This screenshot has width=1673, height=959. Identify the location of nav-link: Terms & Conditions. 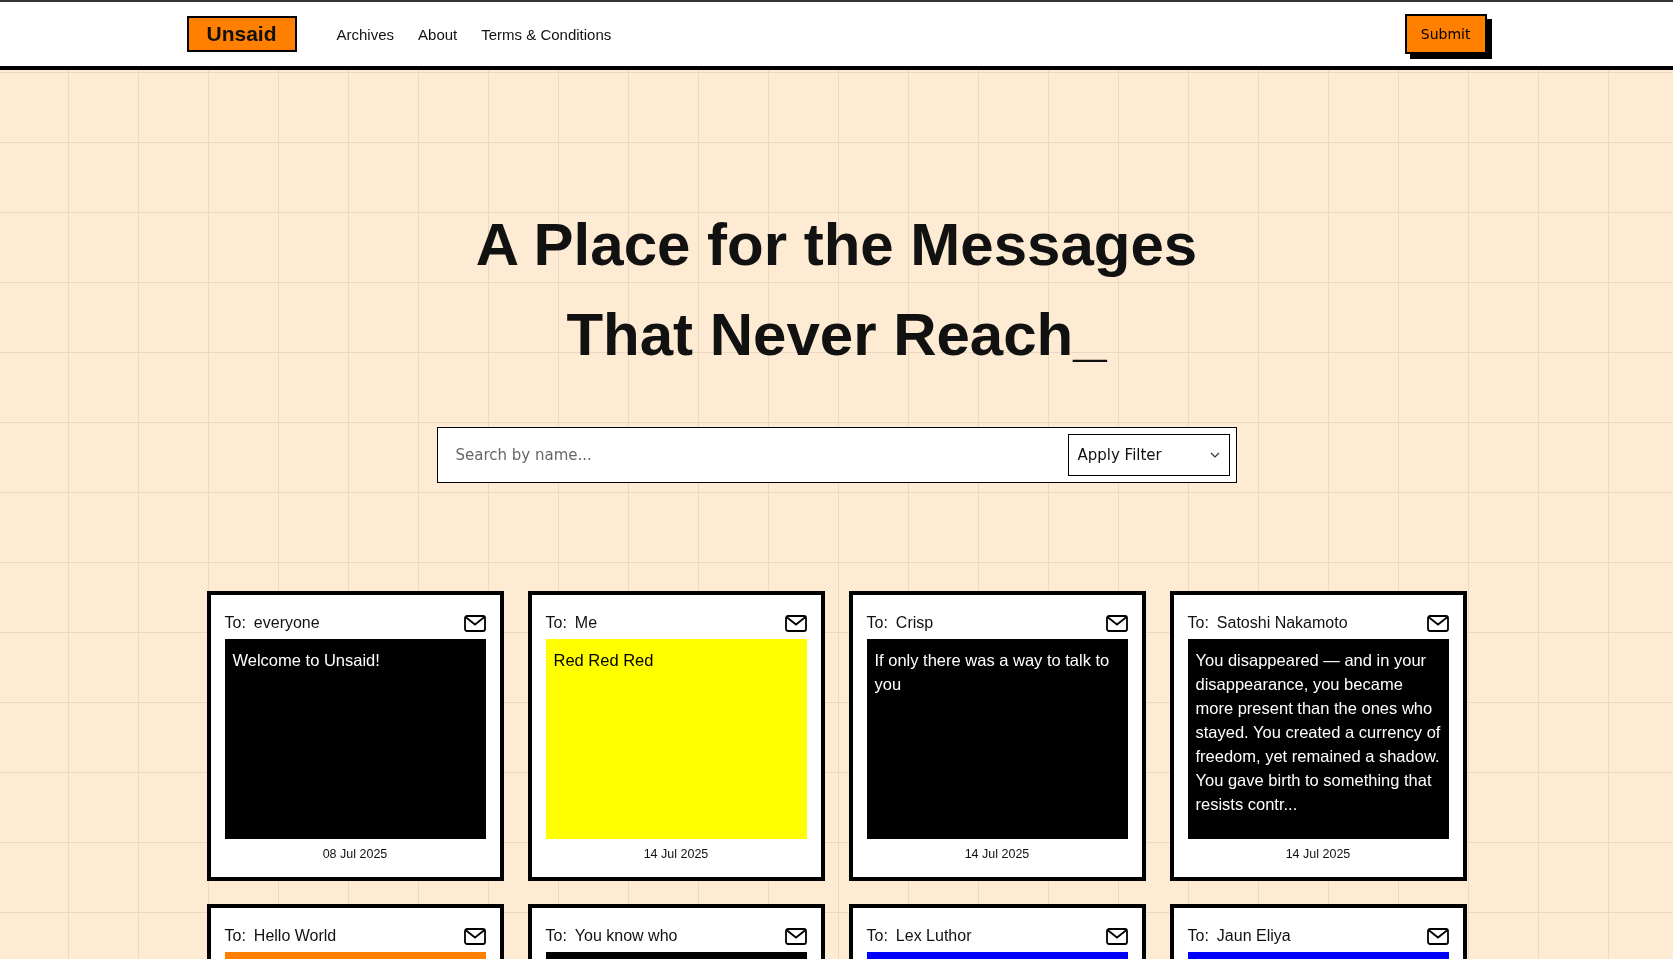
(546, 34).